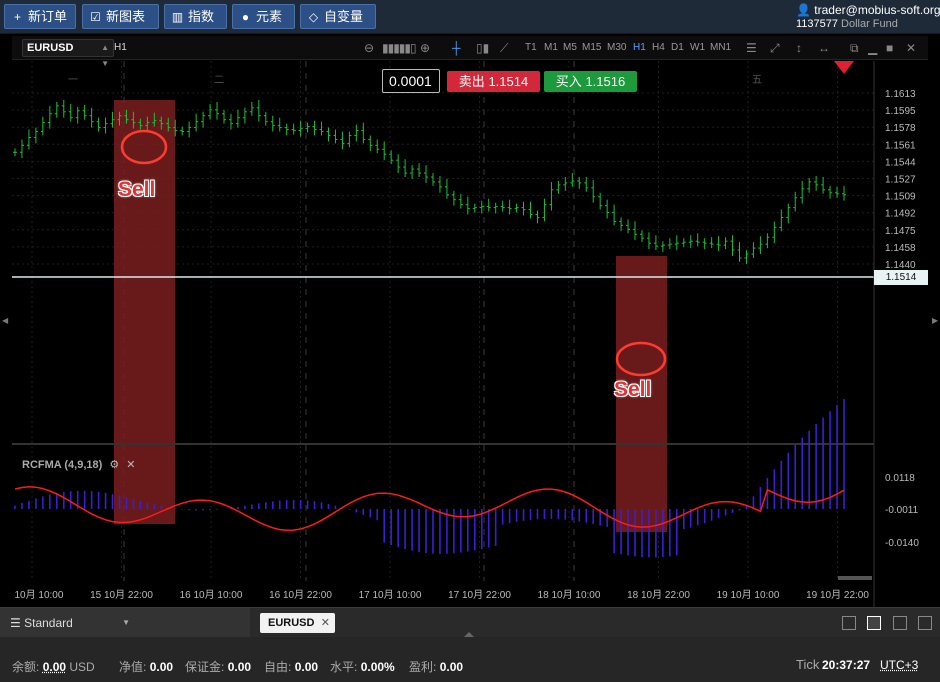 This screenshot has width=940, height=682. I want to click on current-price-tag: 1.1514, so click(901, 277).